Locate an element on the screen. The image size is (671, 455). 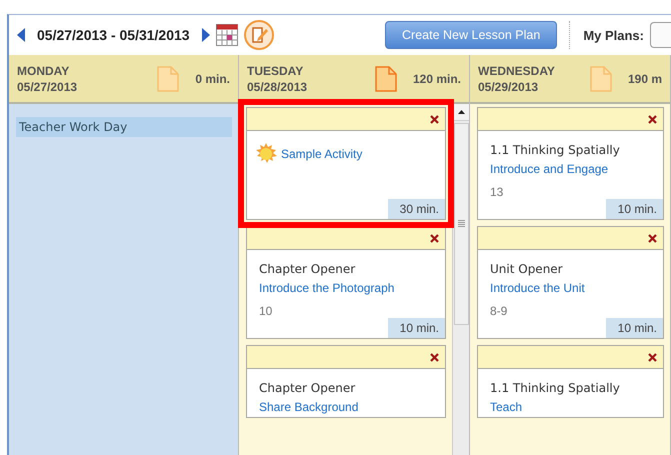
day-minutes: 0 min. is located at coordinates (212, 79).